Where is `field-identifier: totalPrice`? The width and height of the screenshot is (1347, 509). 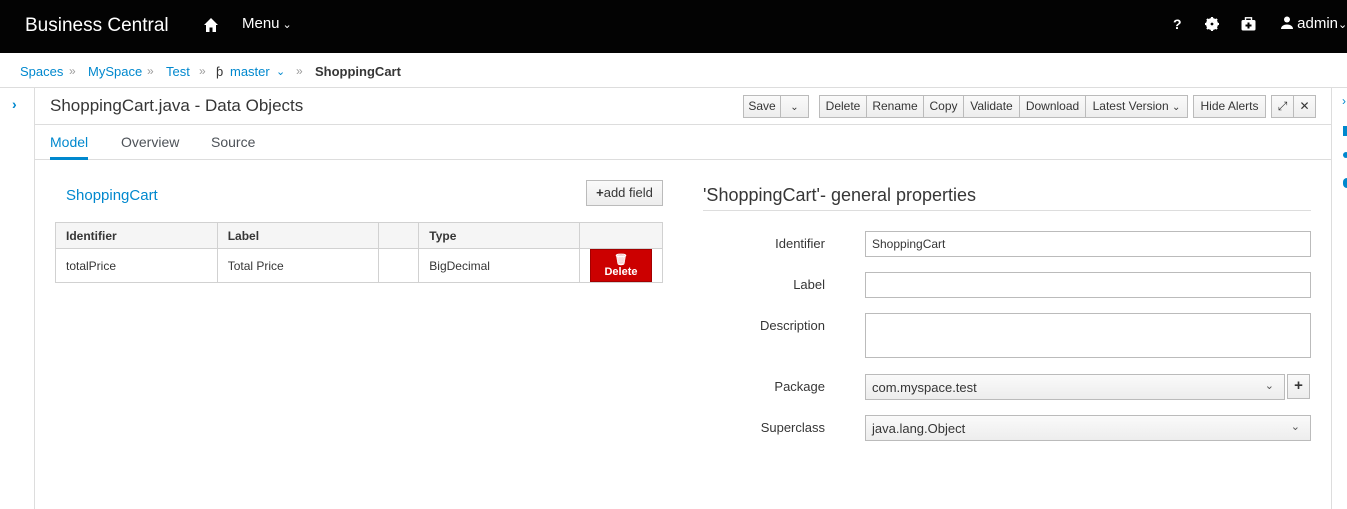
field-identifier: totalPrice is located at coordinates (136, 265).